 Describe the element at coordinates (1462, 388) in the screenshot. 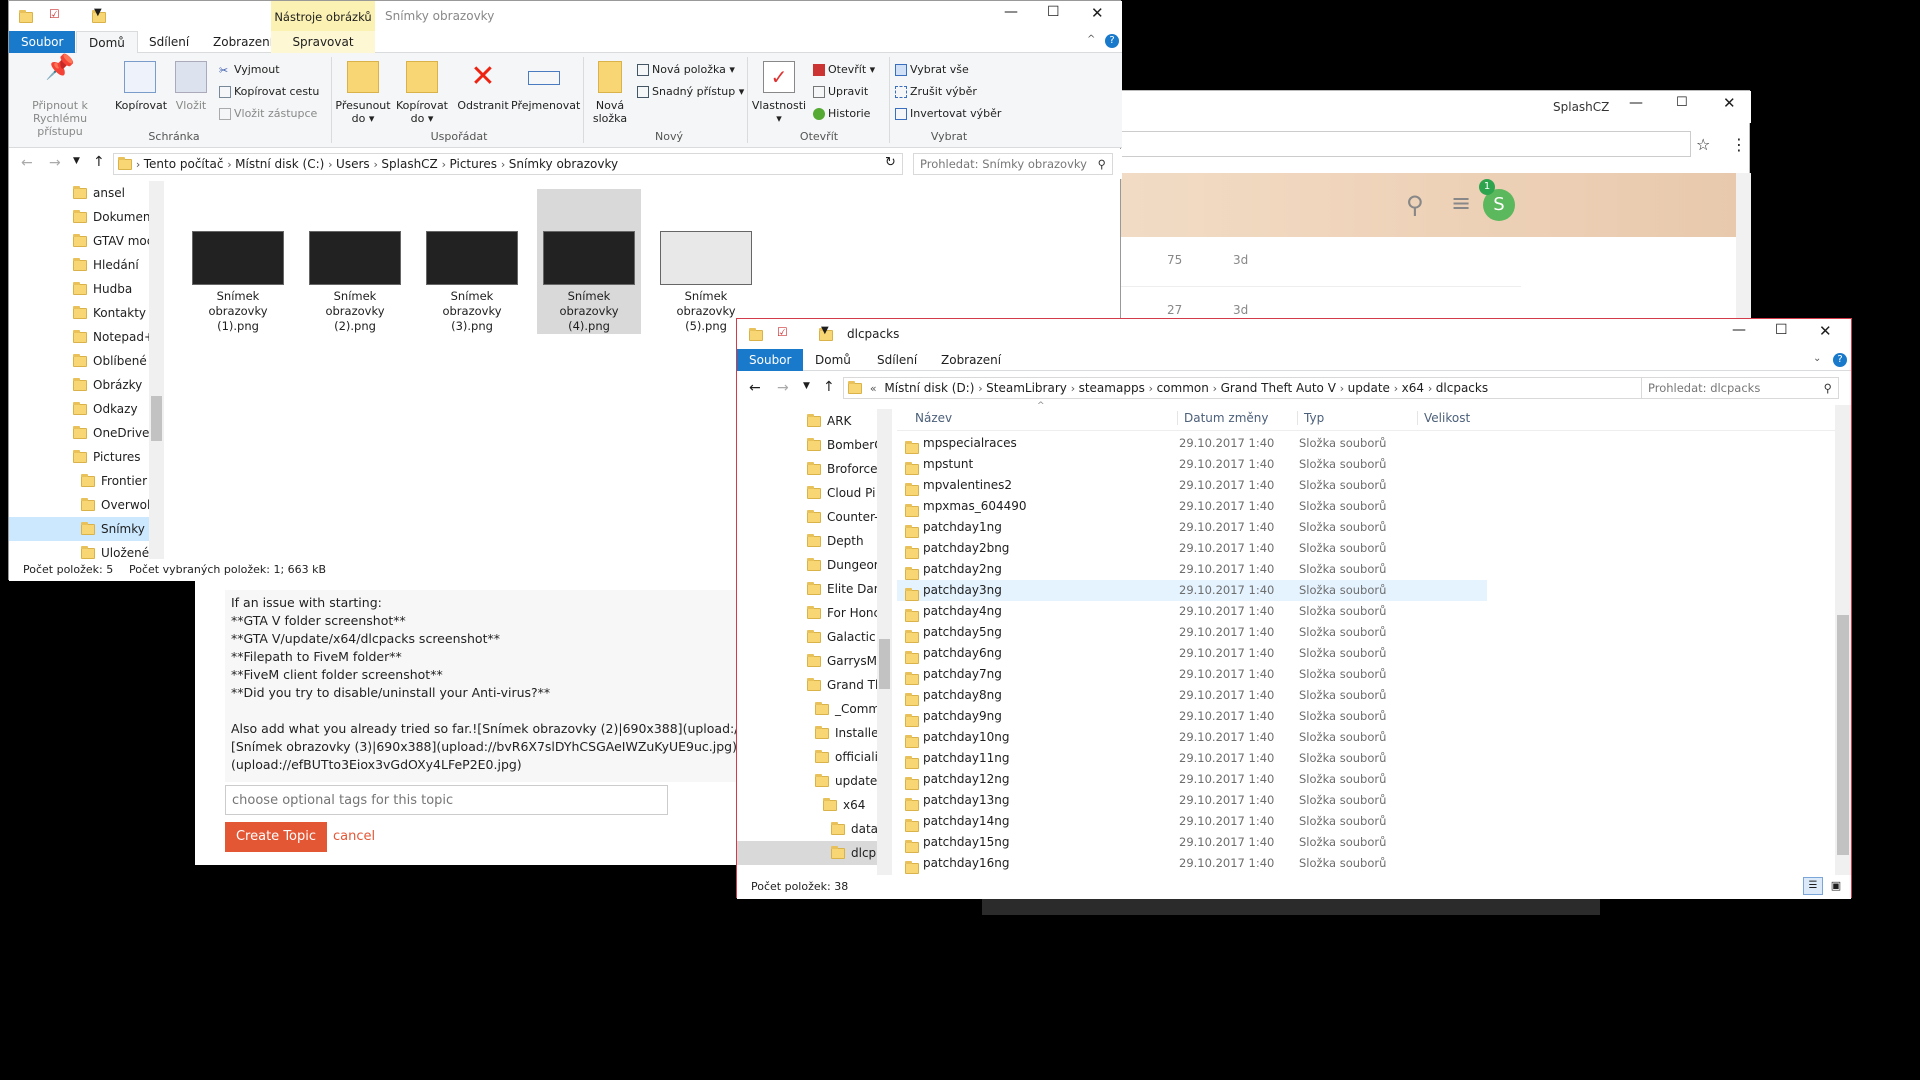

I see `breadcrumb: dlcpacks` at that location.